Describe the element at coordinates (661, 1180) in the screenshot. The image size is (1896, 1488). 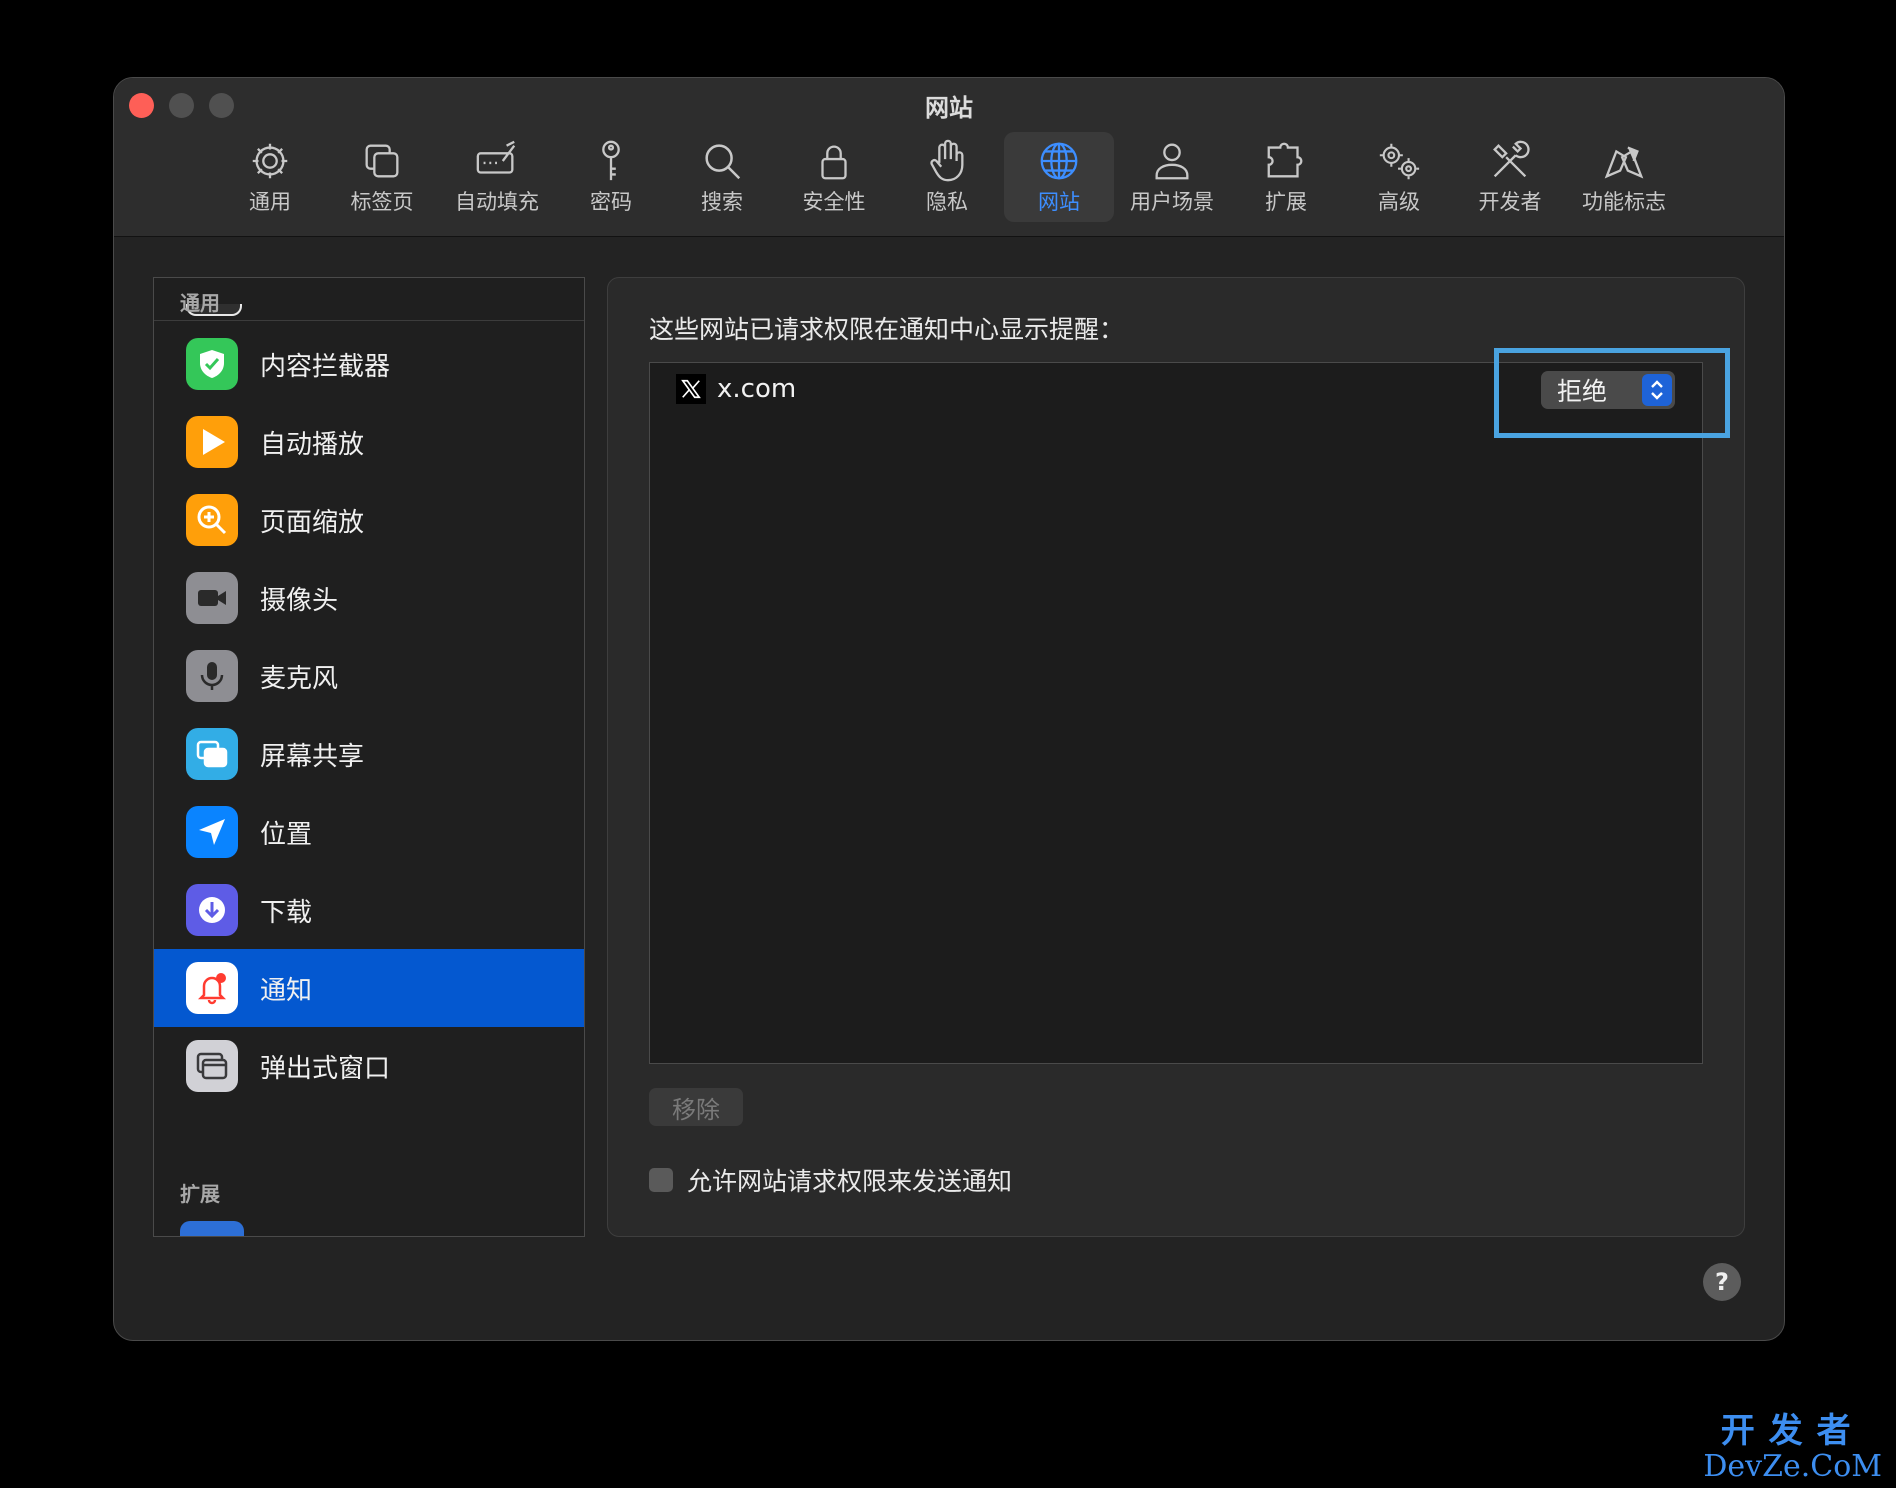
I see `allow-requests-checkbox` at that location.